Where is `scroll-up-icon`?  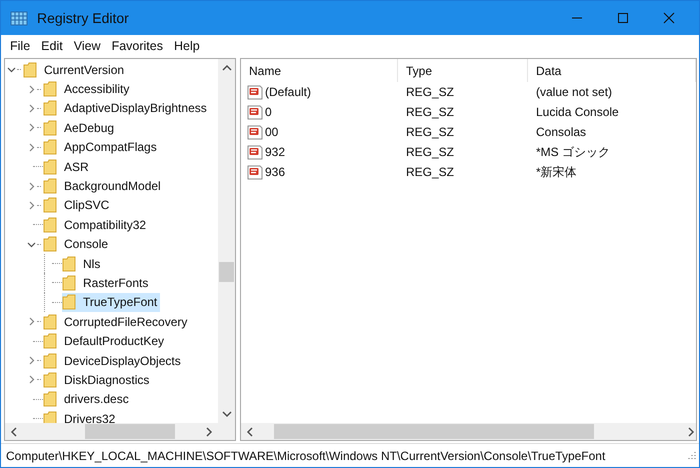 scroll-up-icon is located at coordinates (227, 68).